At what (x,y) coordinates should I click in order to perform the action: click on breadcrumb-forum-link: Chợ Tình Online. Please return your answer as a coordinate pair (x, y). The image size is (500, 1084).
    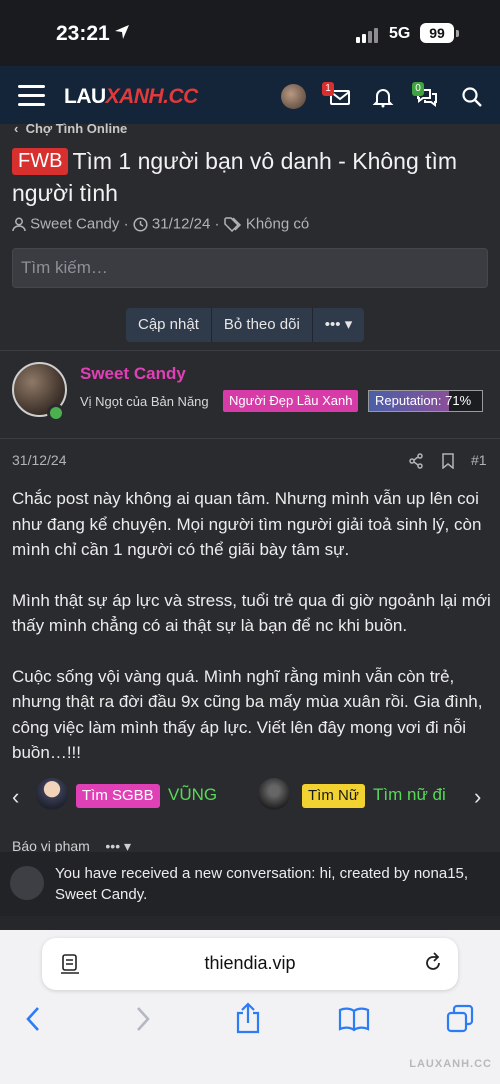
    Looking at the image, I should click on (77, 128).